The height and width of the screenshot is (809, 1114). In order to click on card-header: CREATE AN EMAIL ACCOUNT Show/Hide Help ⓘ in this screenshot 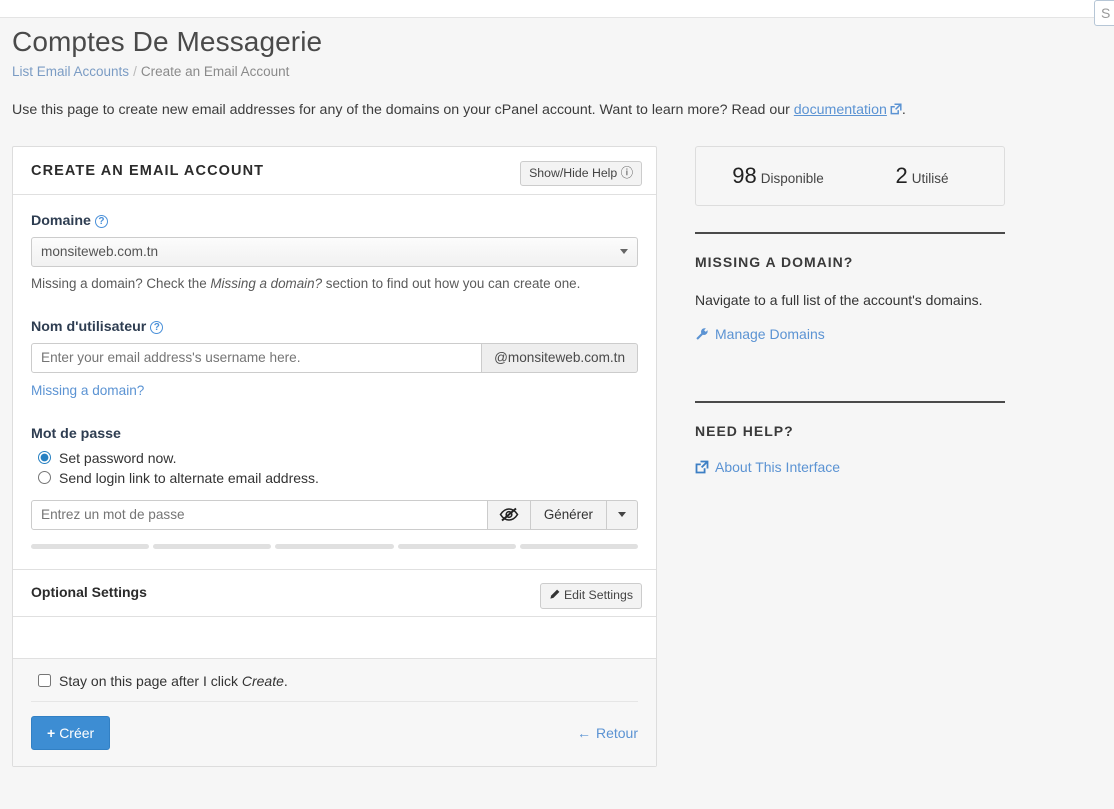, I will do `click(334, 171)`.